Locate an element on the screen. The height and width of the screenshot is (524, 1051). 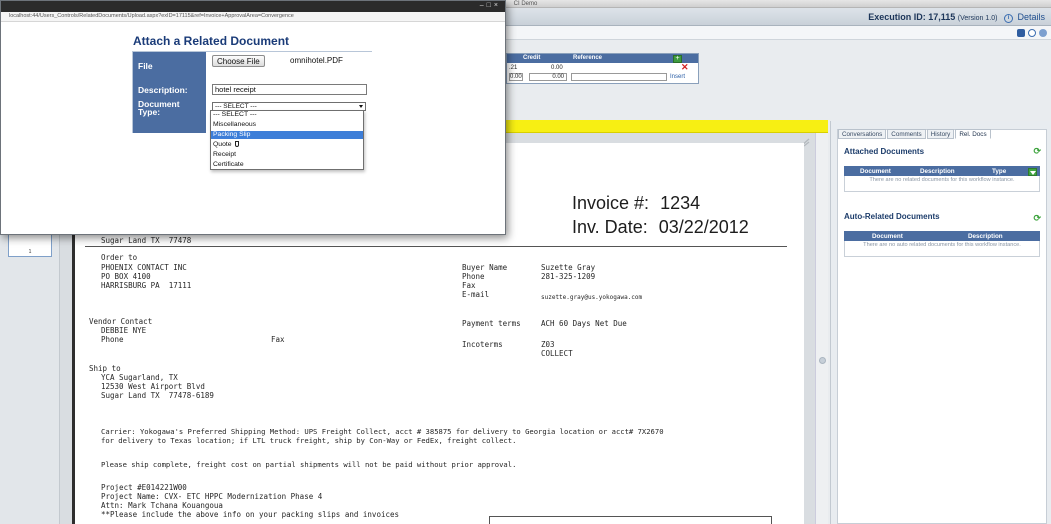
vendor-contact-label: Vendor Contact is located at coordinates (121, 321).